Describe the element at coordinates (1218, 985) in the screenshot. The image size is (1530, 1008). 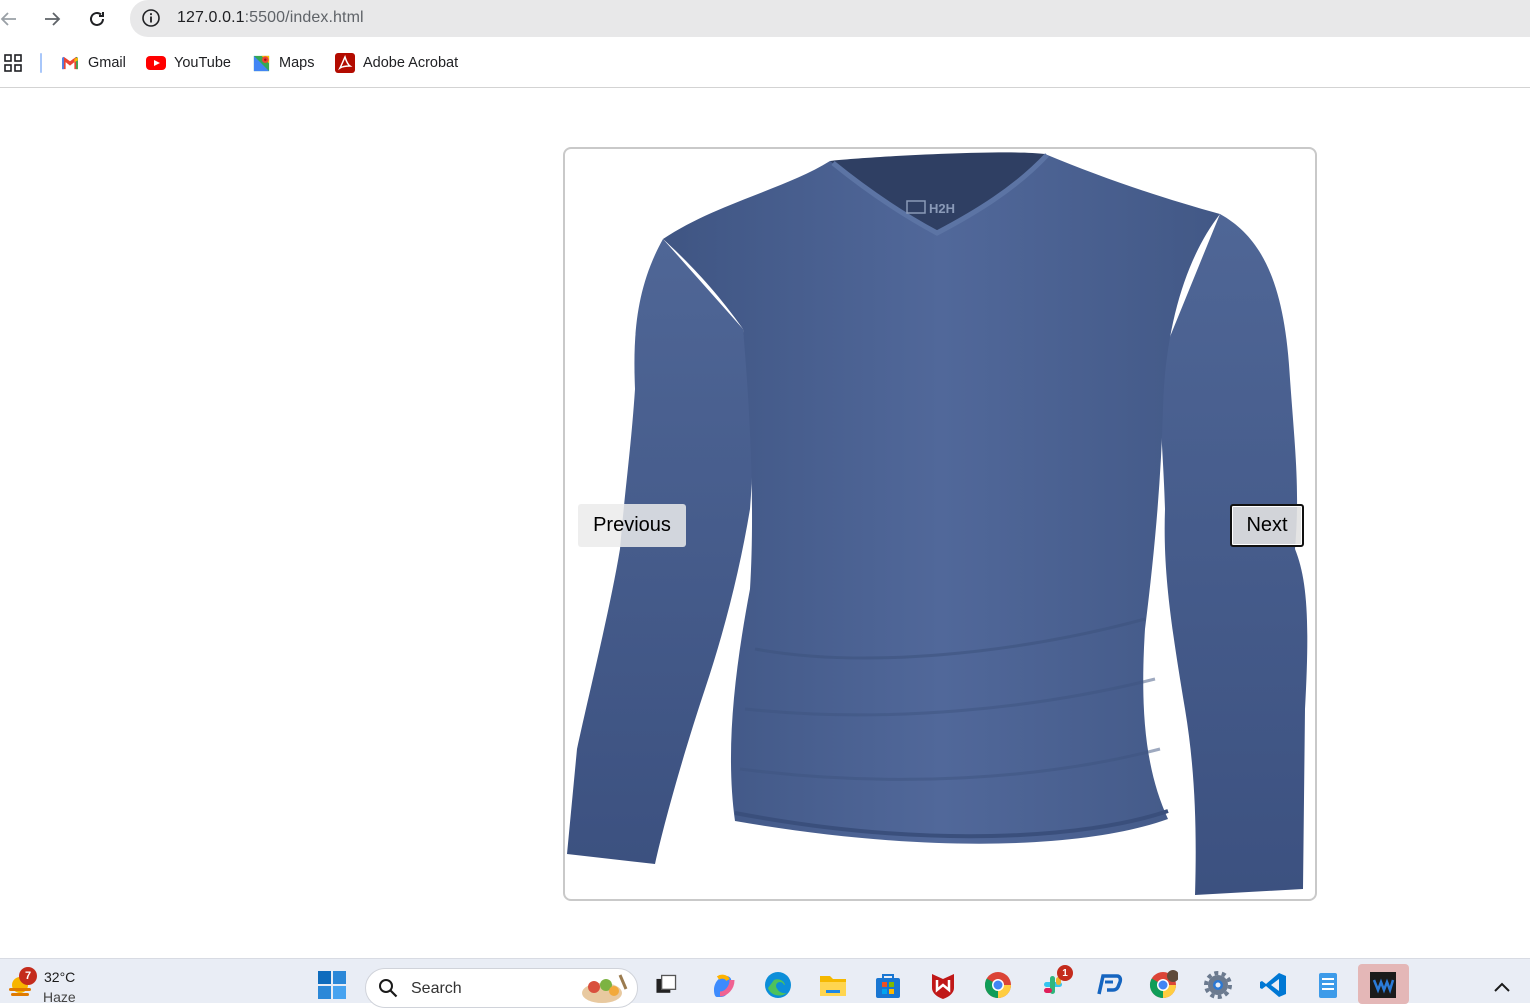
I see `settings-icon` at that location.